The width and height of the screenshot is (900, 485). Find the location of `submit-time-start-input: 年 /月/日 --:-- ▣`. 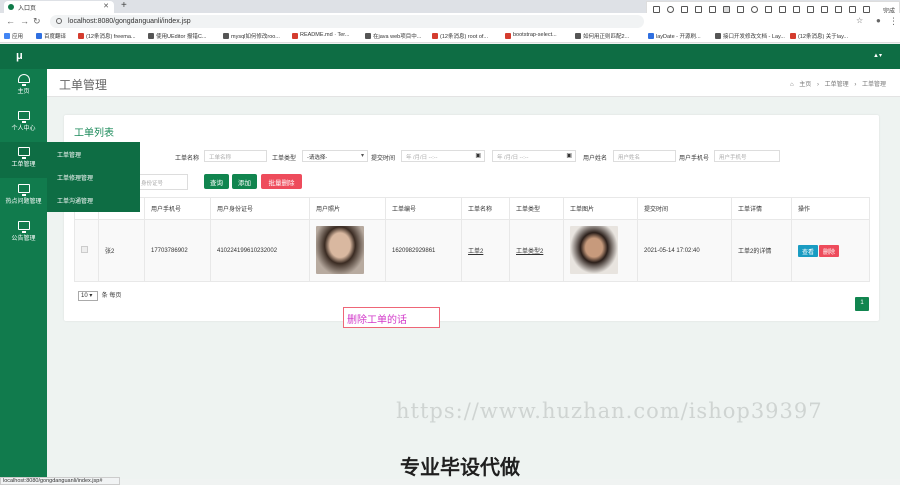

submit-time-start-input: 年 /月/日 --:-- ▣ is located at coordinates (443, 156).